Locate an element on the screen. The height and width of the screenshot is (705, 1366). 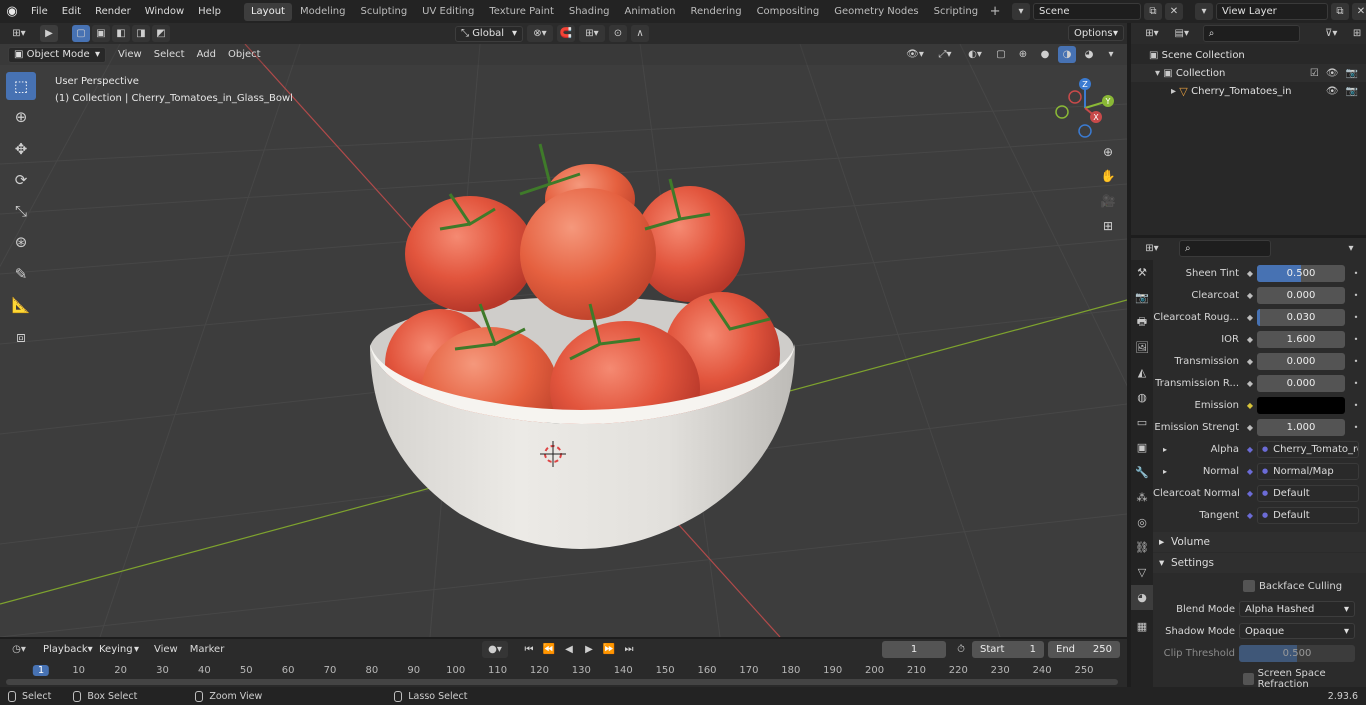
tab-geometry-nodes: Geometry Nodes is located at coordinates (876, 12).